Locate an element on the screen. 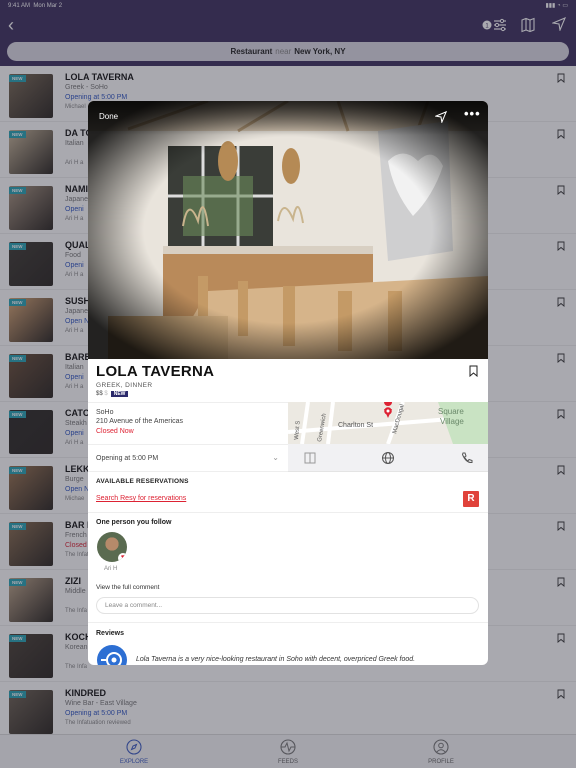 The height and width of the screenshot is (768, 576). reservations-title: AVAILABLE RESERVATIONS is located at coordinates (142, 481).